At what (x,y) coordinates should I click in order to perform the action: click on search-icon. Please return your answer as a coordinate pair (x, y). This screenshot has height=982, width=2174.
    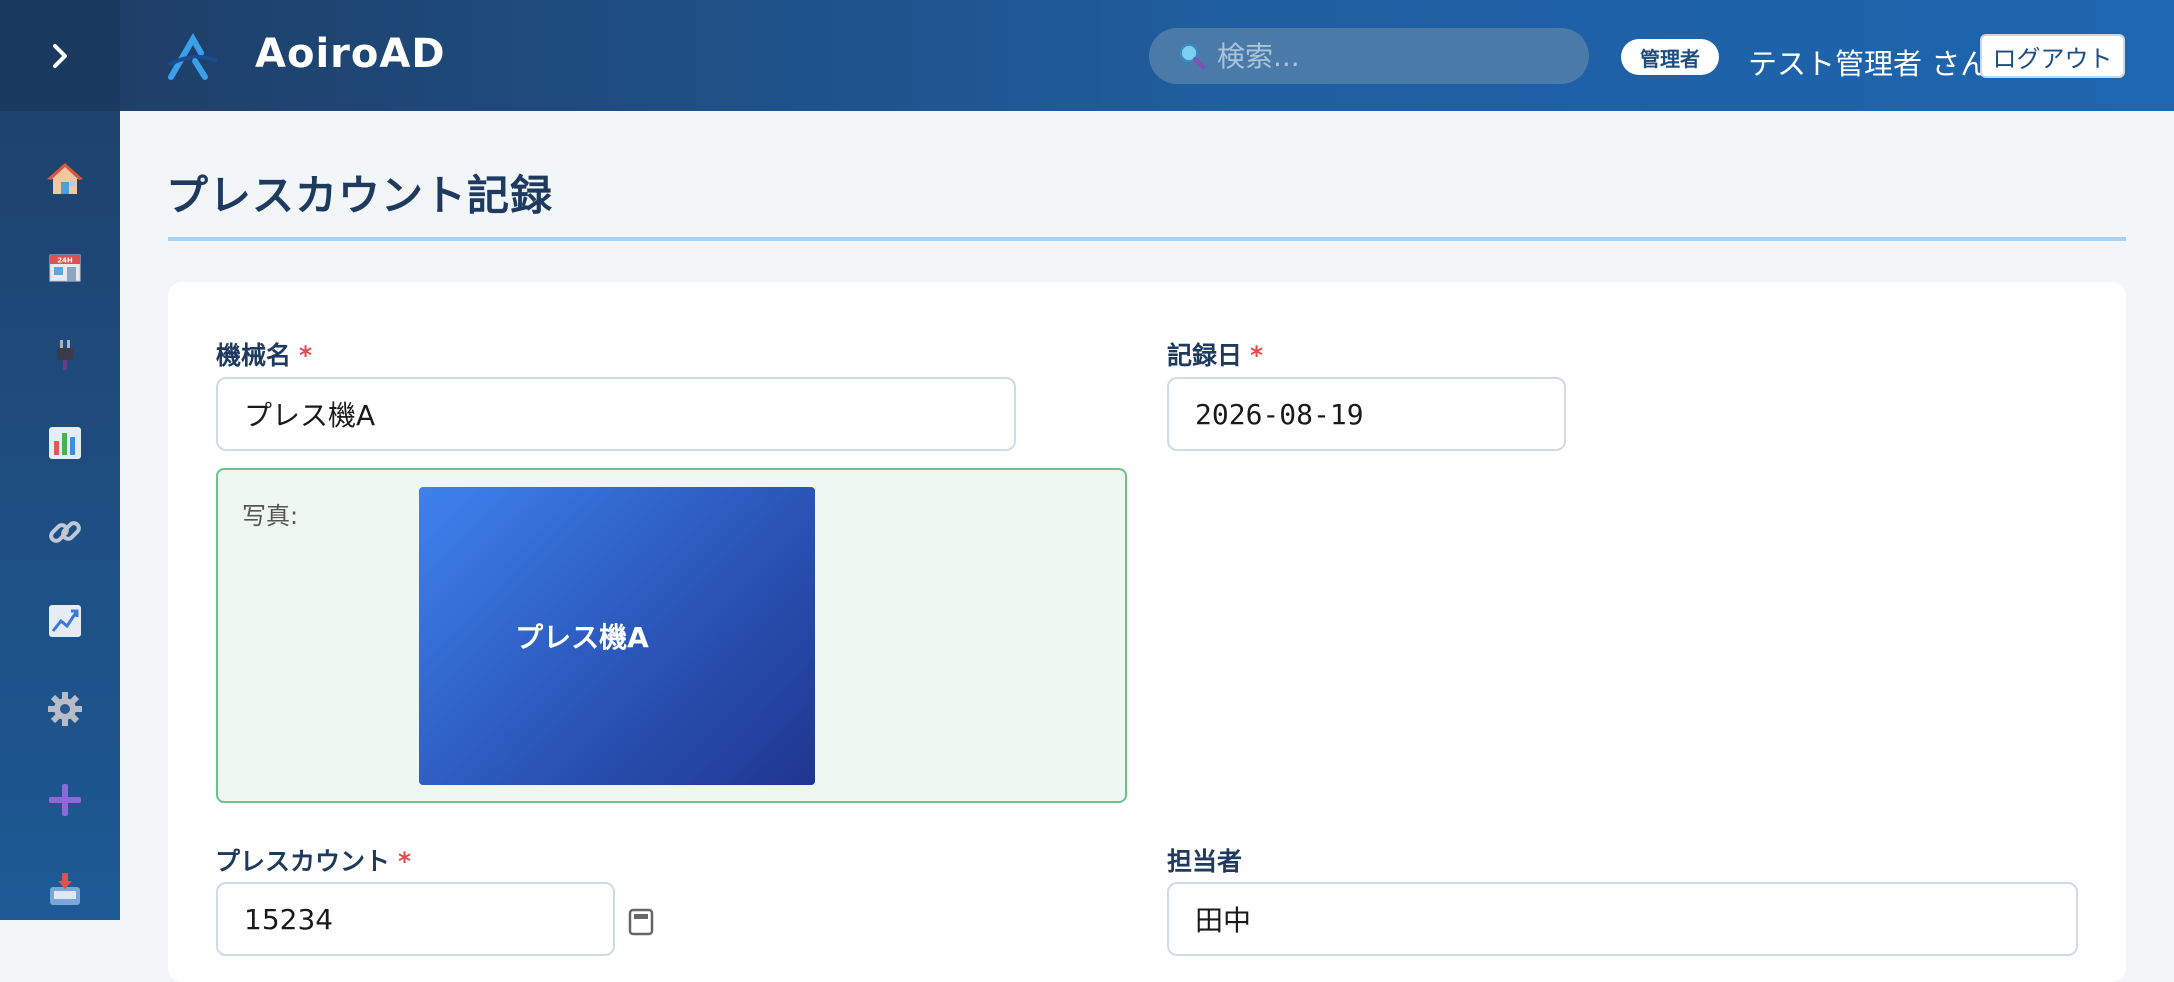
    Looking at the image, I should click on (1192, 56).